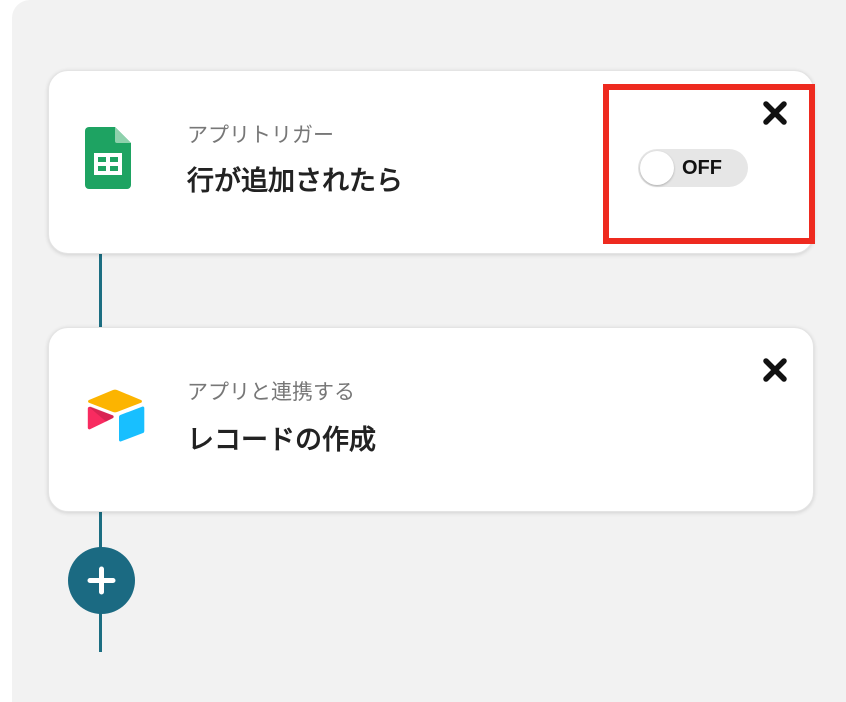 This screenshot has height=702, width=846. What do you see at coordinates (271, 392) in the screenshot?
I see `step-subtitle: アプリと連携する` at bounding box center [271, 392].